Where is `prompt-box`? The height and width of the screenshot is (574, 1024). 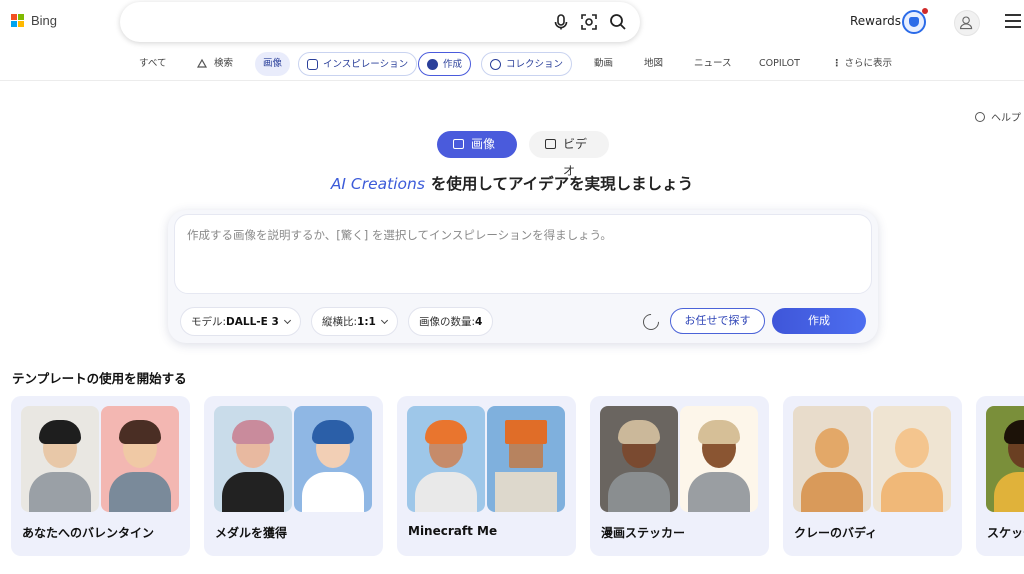
prompt-box is located at coordinates (523, 254).